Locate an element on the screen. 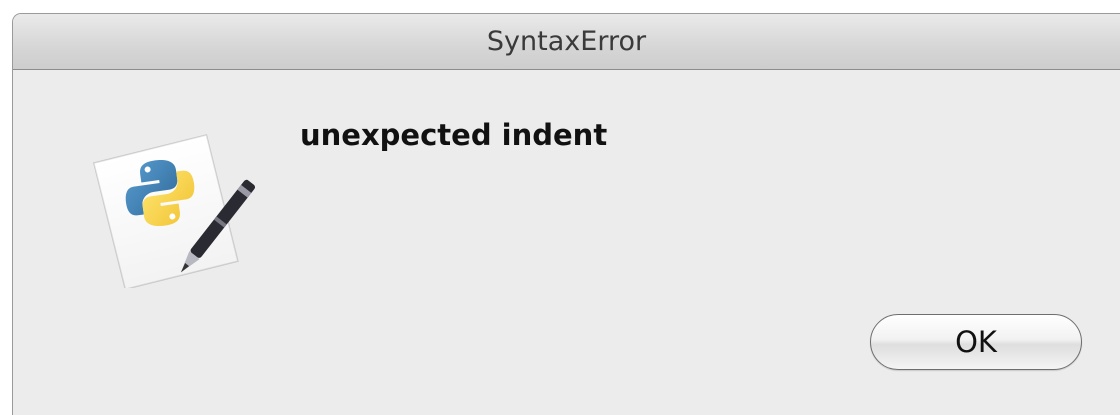  window-title: SyntaxError is located at coordinates (566, 41).